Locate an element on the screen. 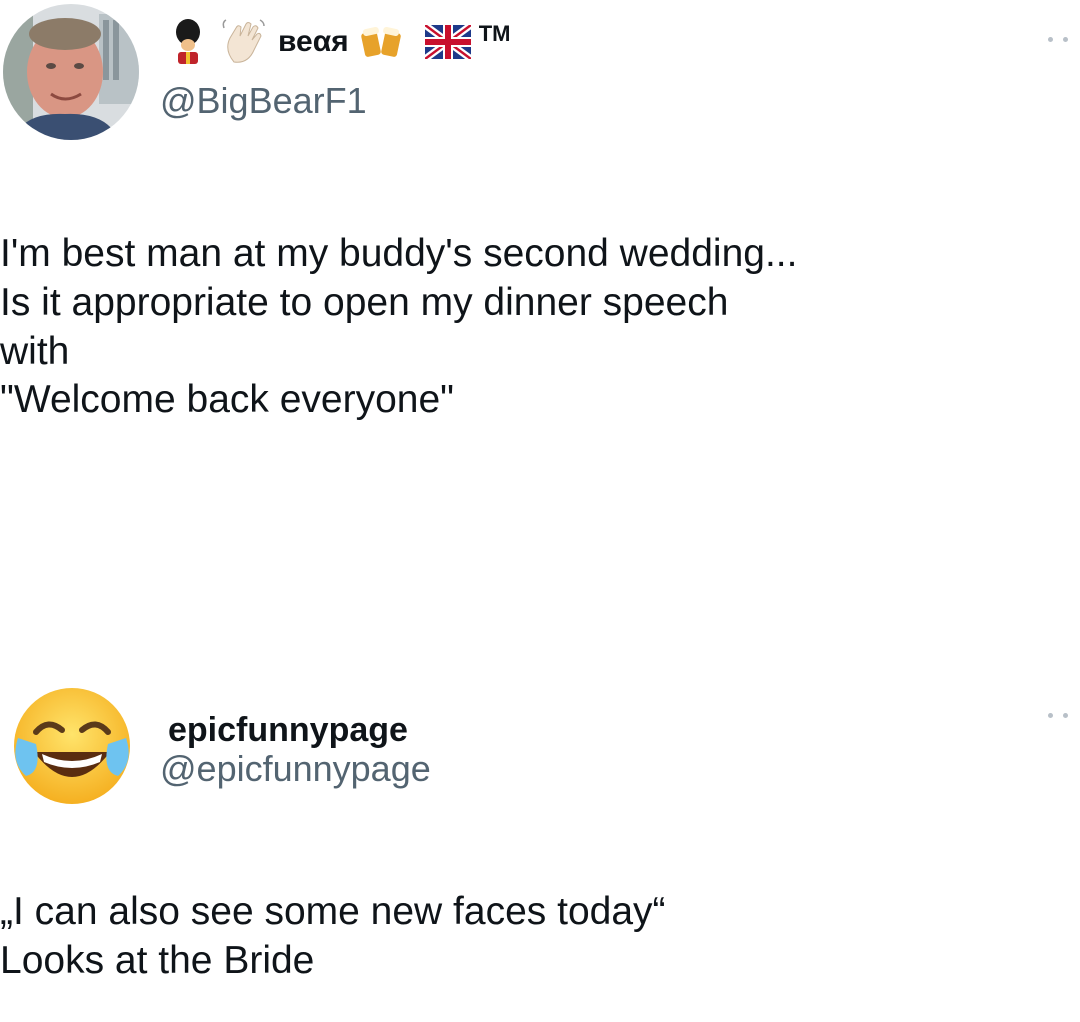 This screenshot has width=1080, height=1022. name-row: веαя TM is located at coordinates (339, 42).